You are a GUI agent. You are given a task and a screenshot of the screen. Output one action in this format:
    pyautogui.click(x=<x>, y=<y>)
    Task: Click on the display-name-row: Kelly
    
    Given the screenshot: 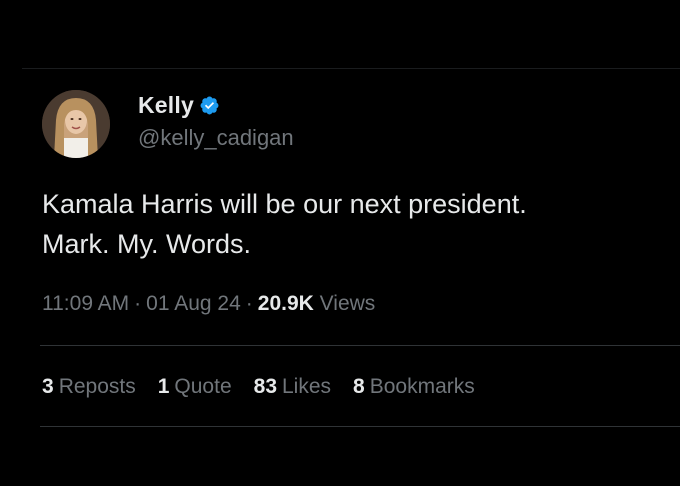 What is the action you would take?
    pyautogui.click(x=216, y=105)
    